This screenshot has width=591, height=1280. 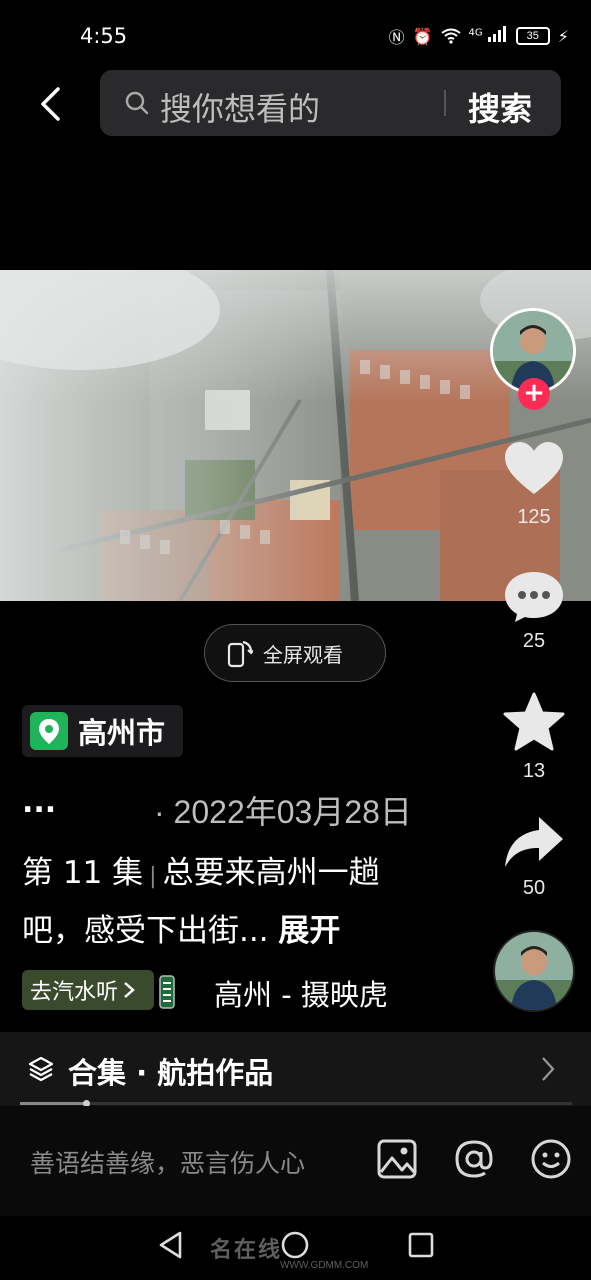 I want to click on emoji-icon, so click(x=551, y=1159).